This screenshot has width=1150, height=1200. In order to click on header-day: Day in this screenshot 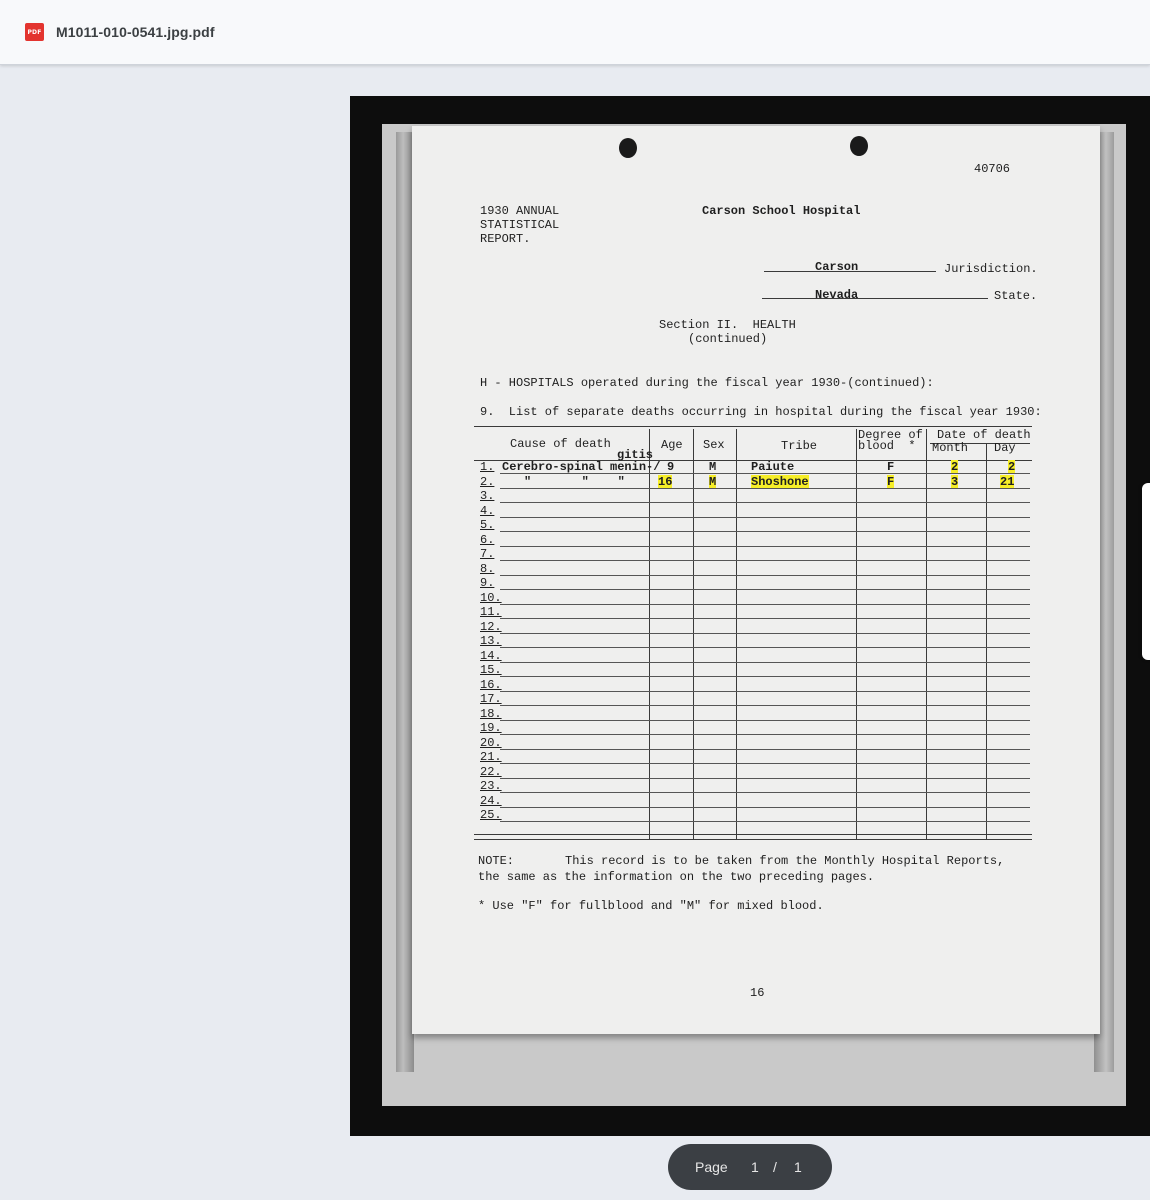, I will do `click(1005, 448)`.